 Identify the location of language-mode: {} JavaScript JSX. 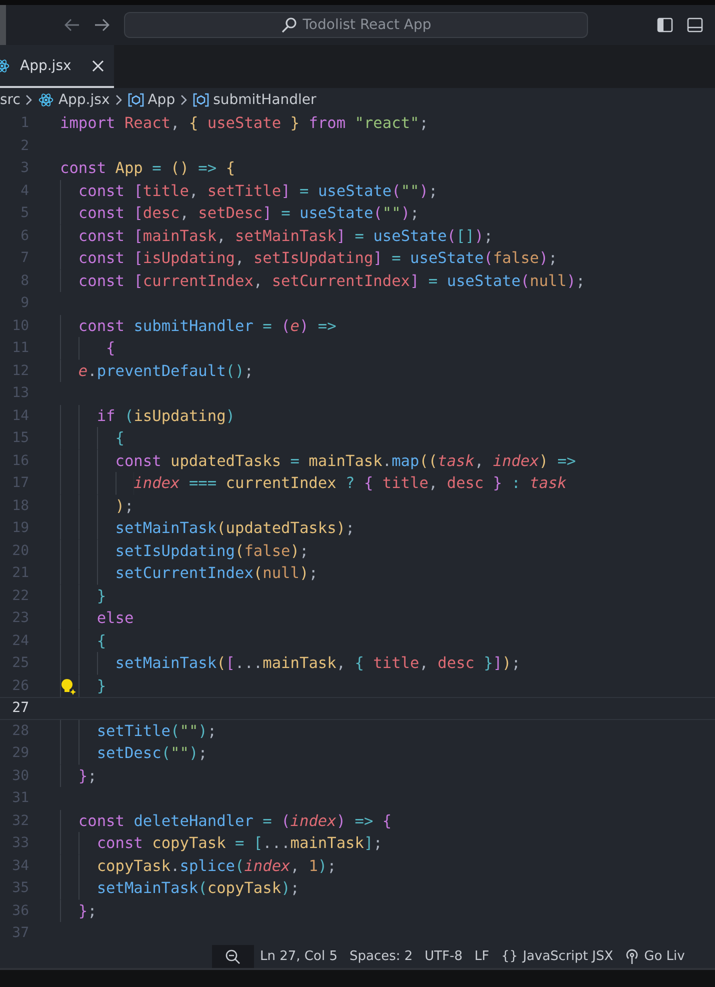
(557, 956).